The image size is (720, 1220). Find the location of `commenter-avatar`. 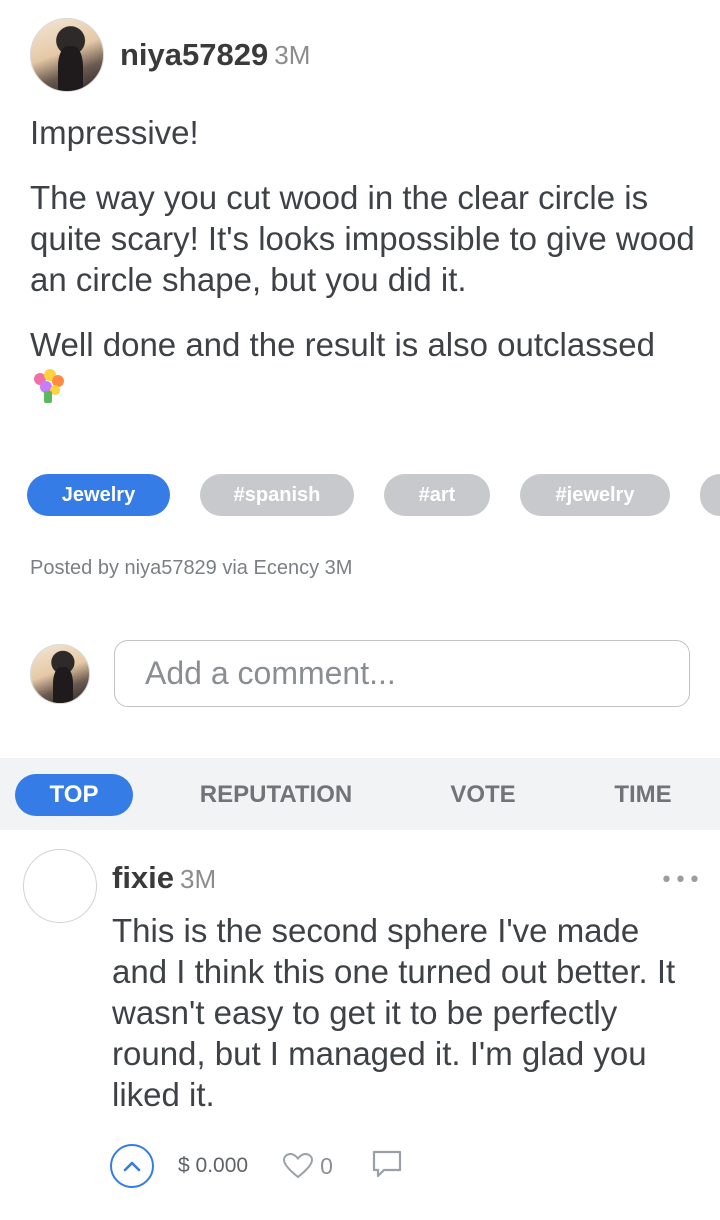

commenter-avatar is located at coordinates (60, 886).